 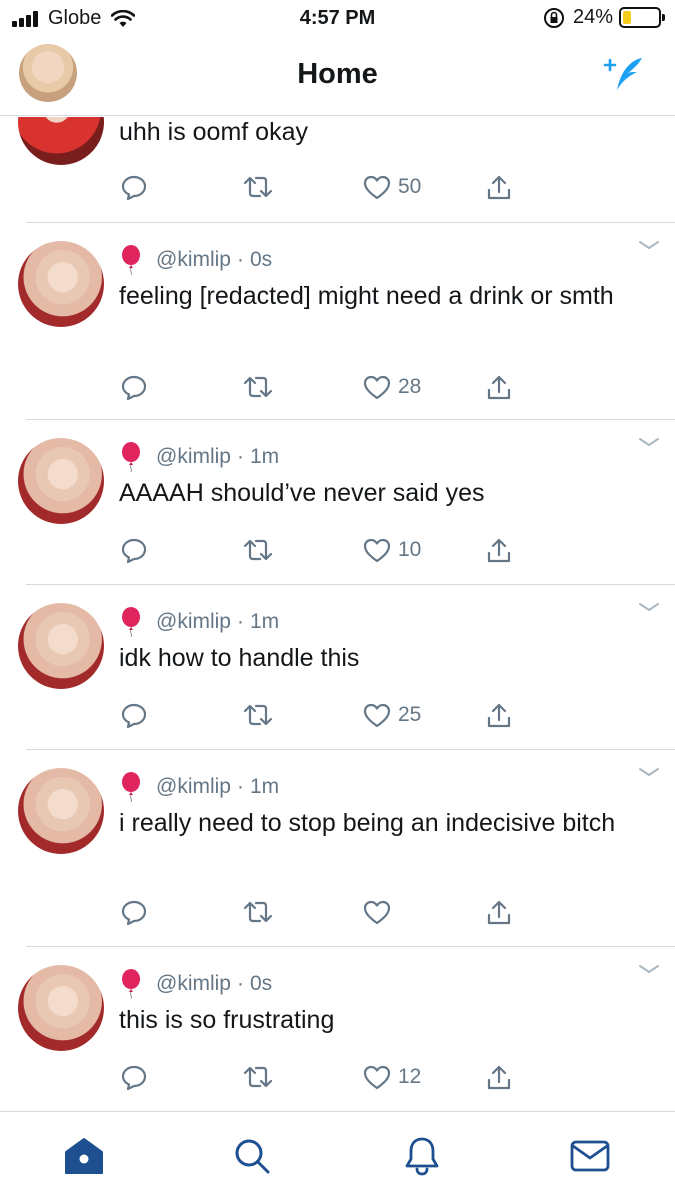 I want to click on tweet-meta: @kimlip · 0s, so click(x=196, y=260).